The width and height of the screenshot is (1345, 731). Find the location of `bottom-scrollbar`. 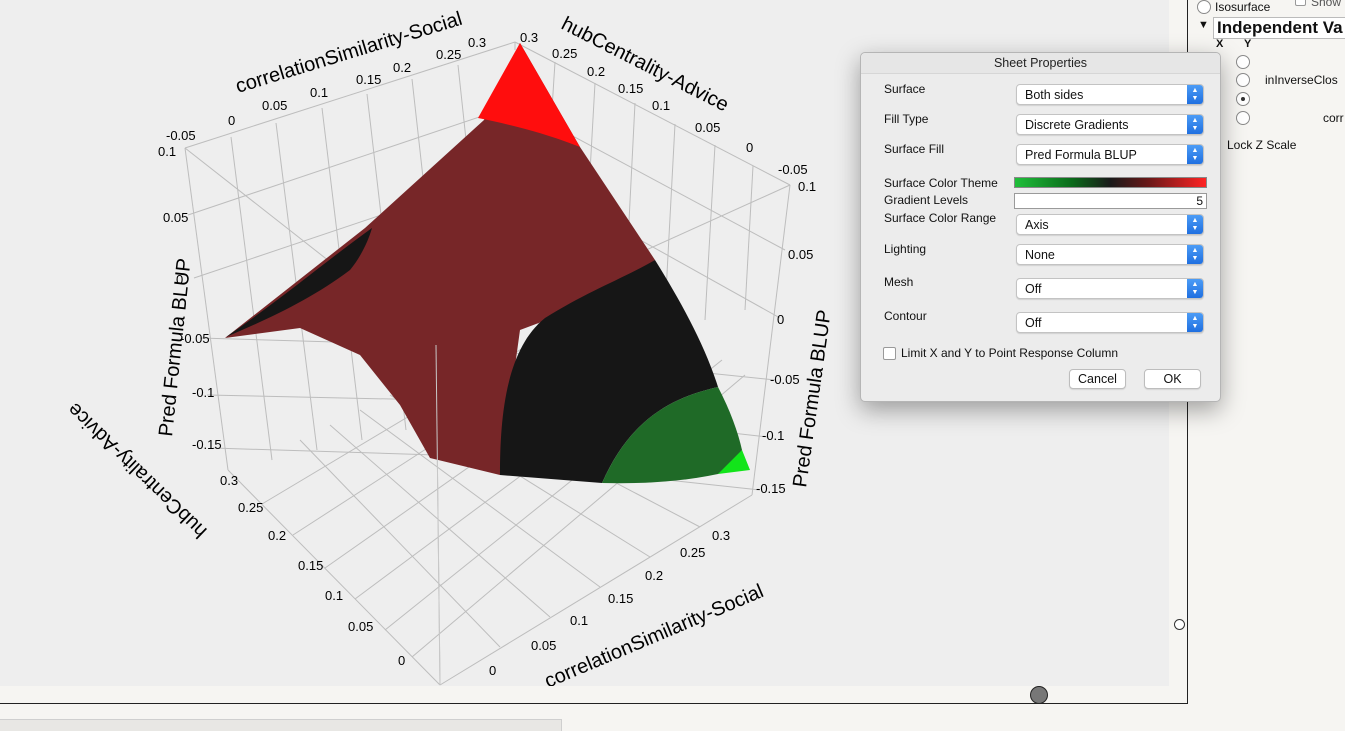

bottom-scrollbar is located at coordinates (281, 725).